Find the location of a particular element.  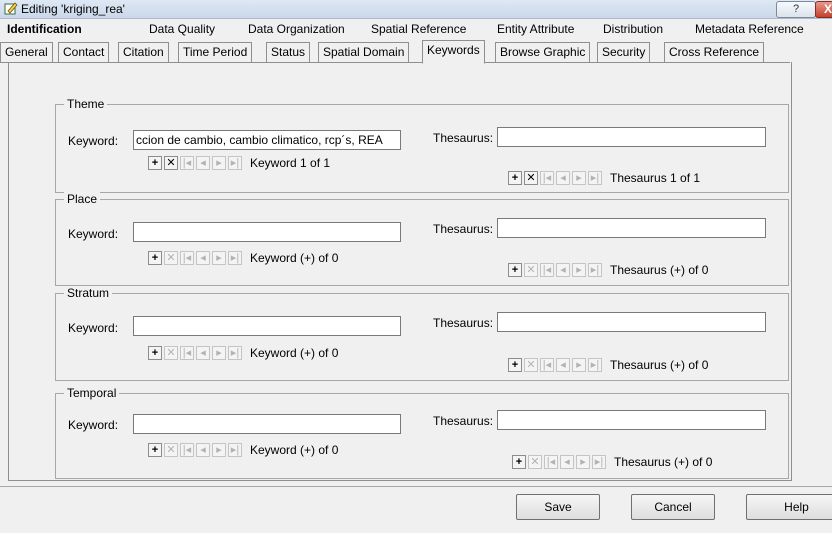

subtab-cross-reference: Cross Reference is located at coordinates (714, 52).